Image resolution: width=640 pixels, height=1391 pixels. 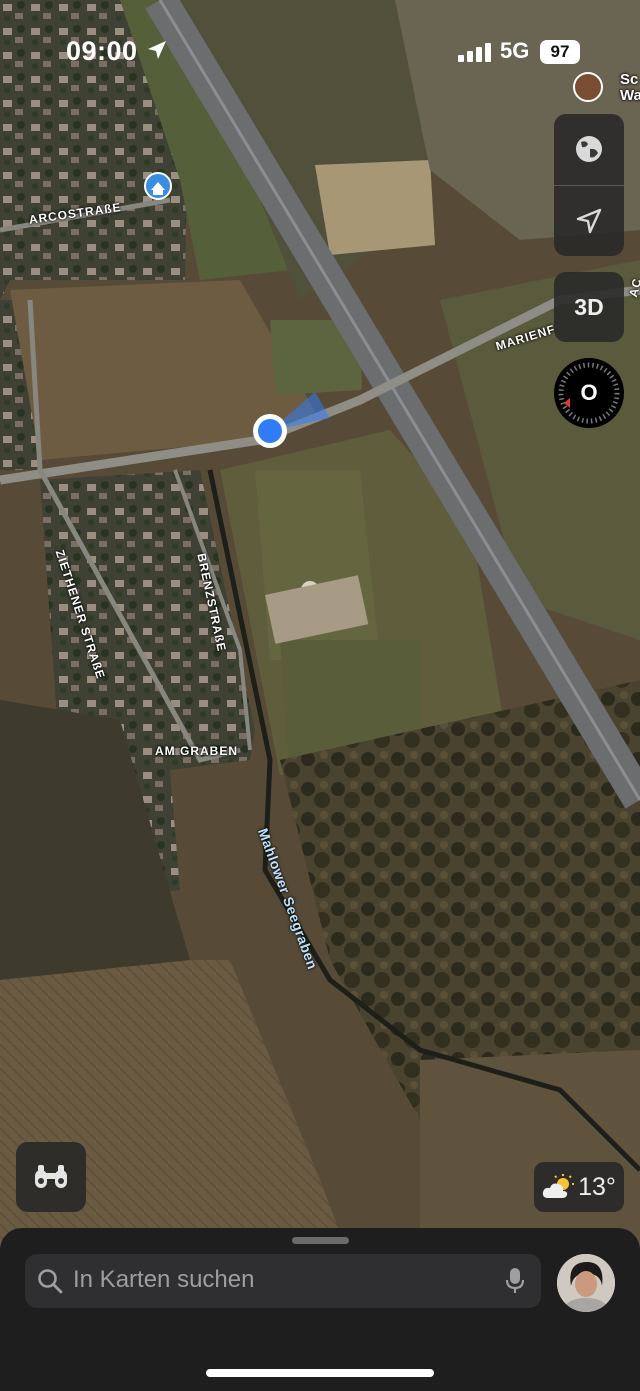 What do you see at coordinates (589, 307) in the screenshot?
I see `3d-view-button: 3D` at bounding box center [589, 307].